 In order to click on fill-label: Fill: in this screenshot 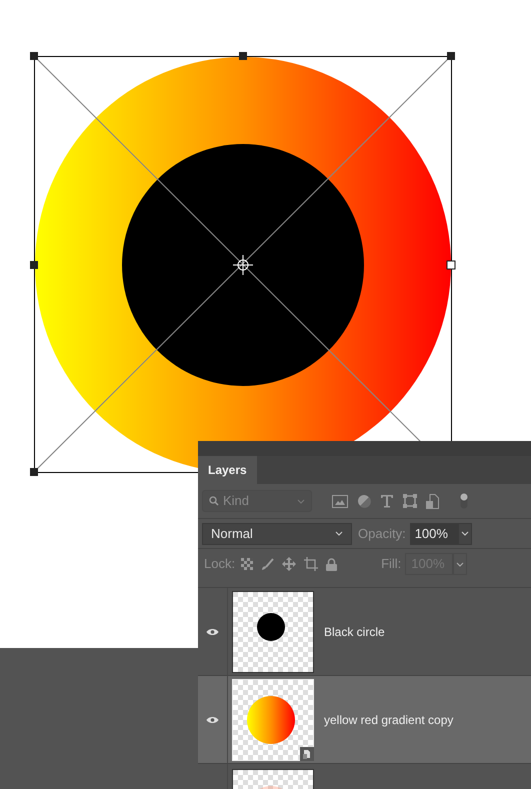, I will do `click(391, 564)`.